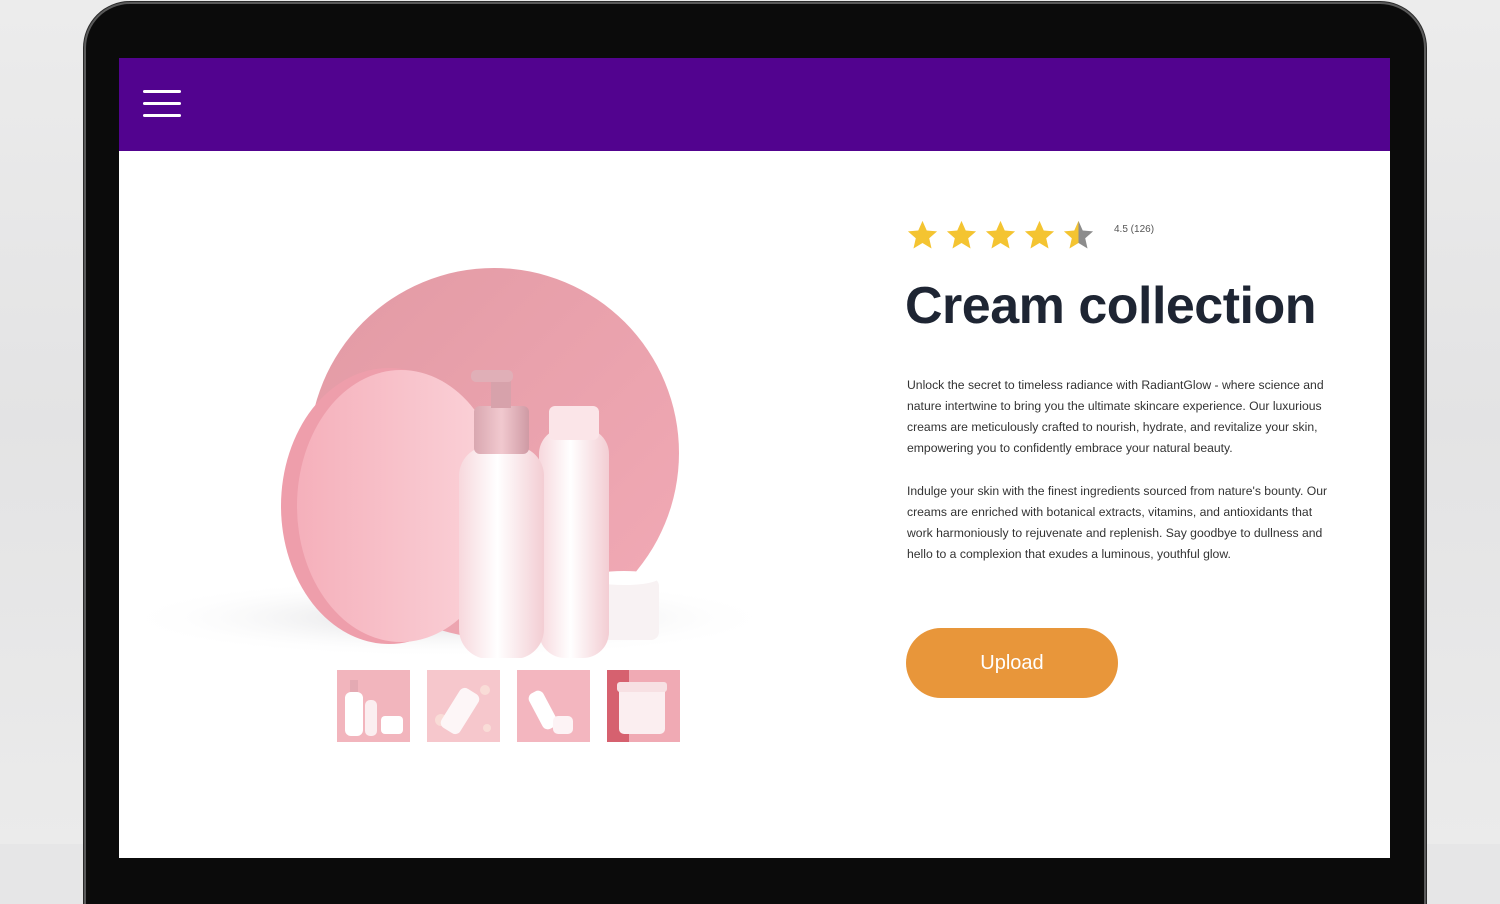 This screenshot has width=1500, height=904. I want to click on upload-button: Upload, so click(1012, 663).